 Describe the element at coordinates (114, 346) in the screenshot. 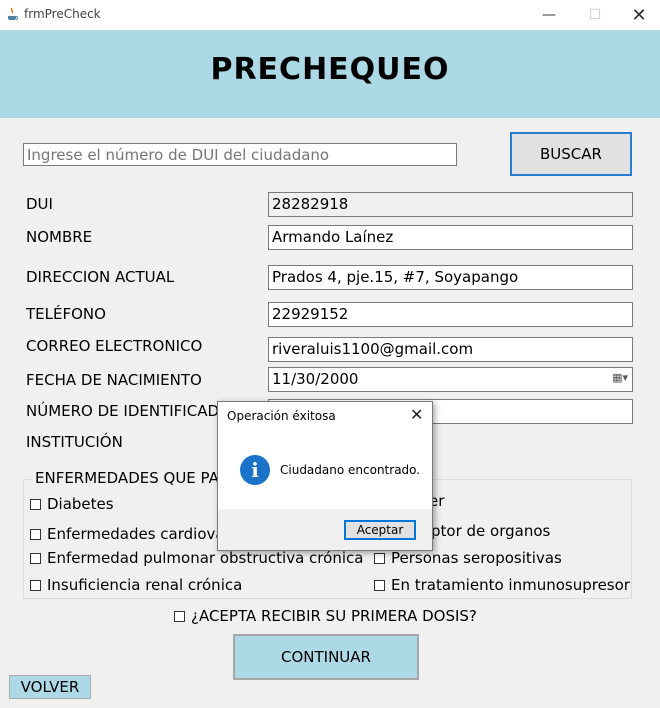

I see `correo-label: CORREO ELECTRONICO` at that location.